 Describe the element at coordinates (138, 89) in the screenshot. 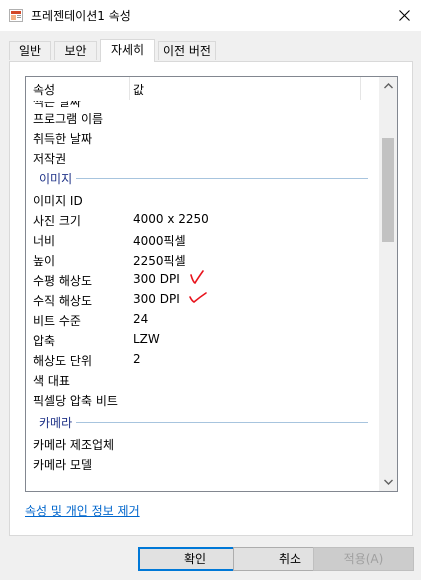

I see `column-header-value: 값` at that location.